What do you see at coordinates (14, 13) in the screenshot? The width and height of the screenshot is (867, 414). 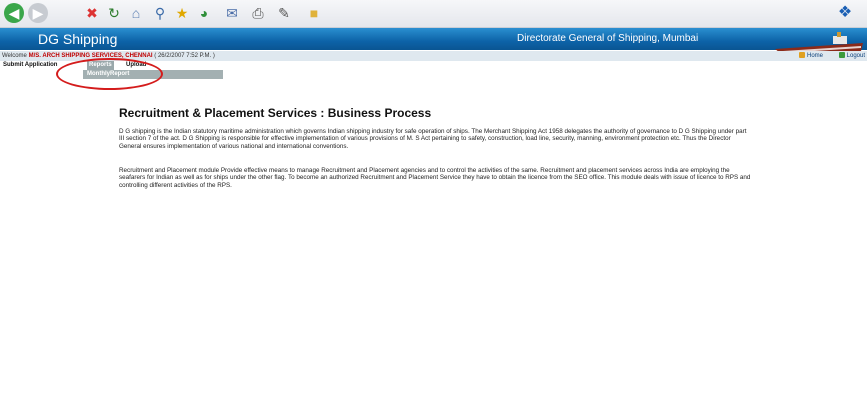 I see `back-icon: ◀` at bounding box center [14, 13].